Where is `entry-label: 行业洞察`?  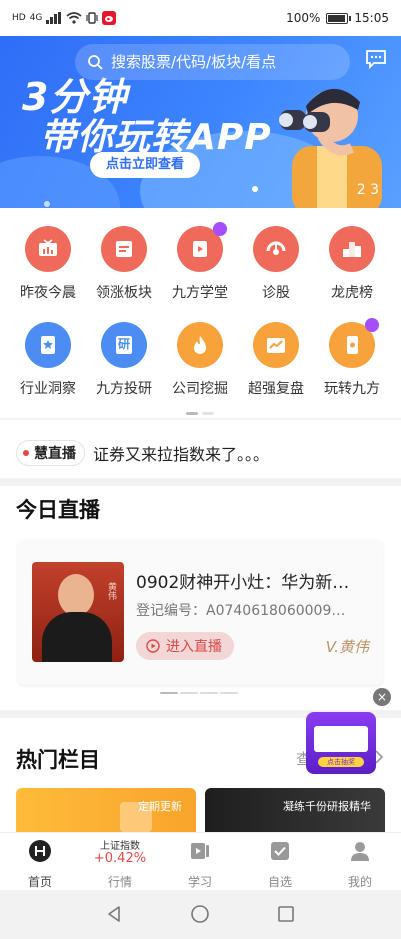
entry-label: 行业洞察 is located at coordinates (48, 389).